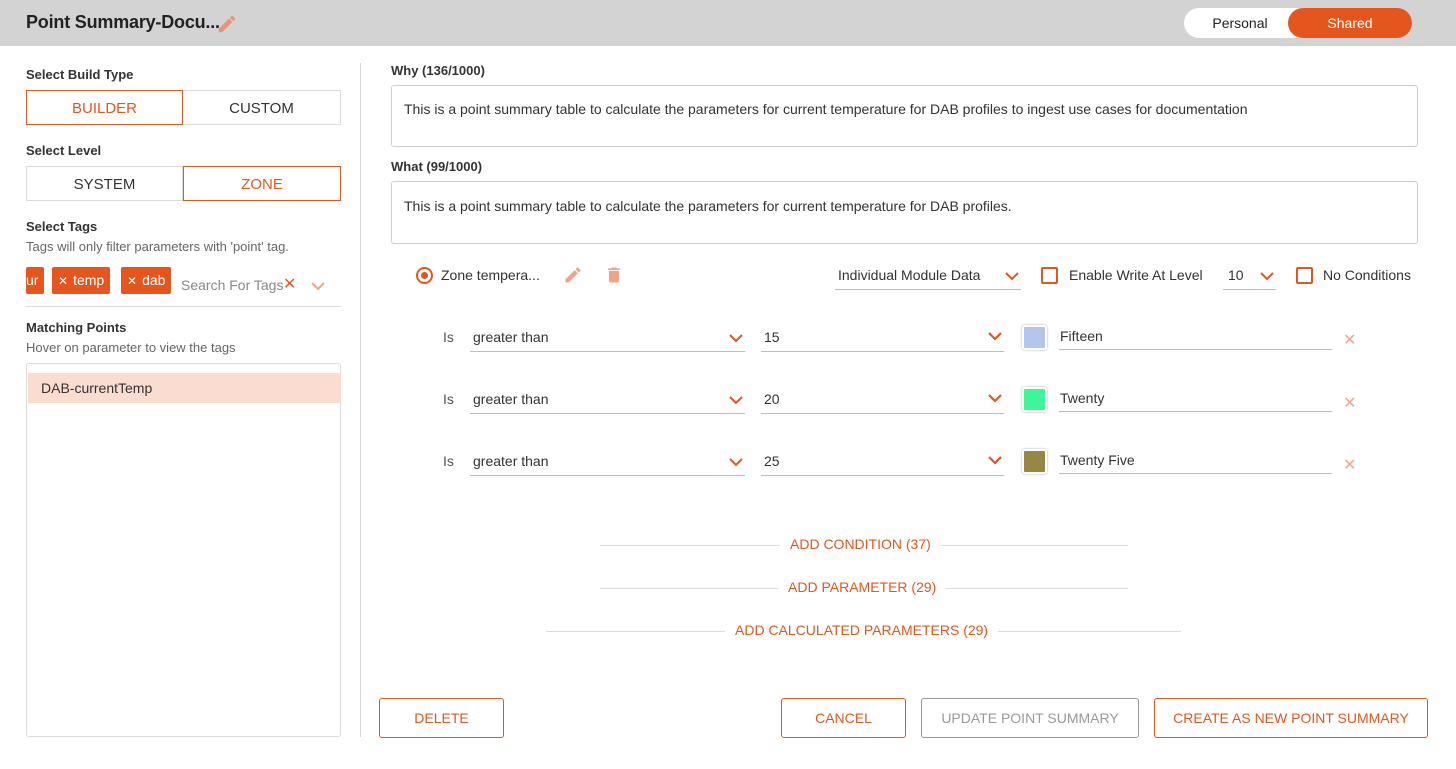  I want to click on add-calculated-parameters-link: ADD CALCULATED PARAMETERS (29), so click(862, 630).